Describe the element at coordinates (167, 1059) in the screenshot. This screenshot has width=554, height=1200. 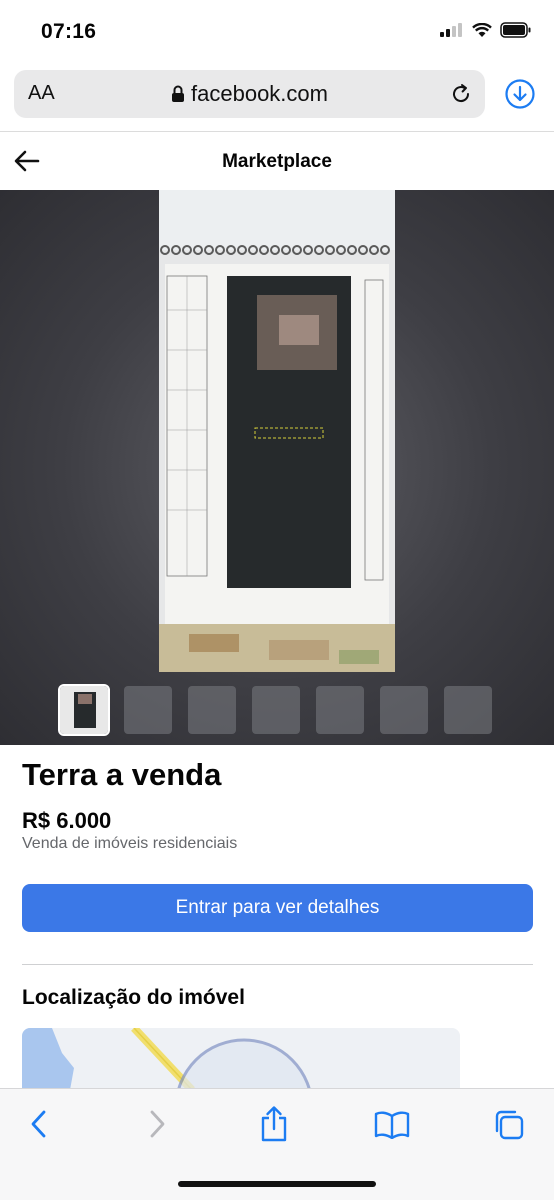
I see `map-graphic` at that location.